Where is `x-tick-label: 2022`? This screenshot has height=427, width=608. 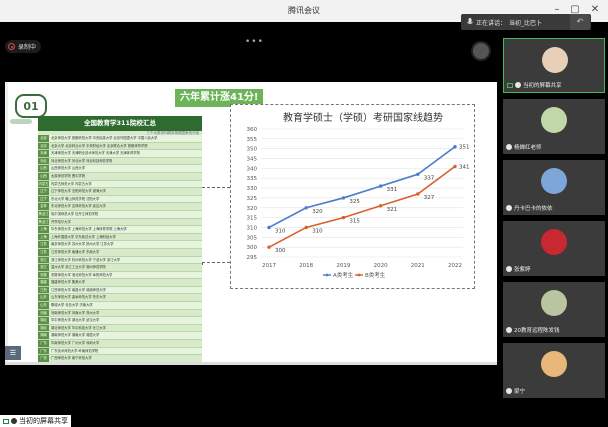 x-tick-label: 2022 is located at coordinates (455, 266).